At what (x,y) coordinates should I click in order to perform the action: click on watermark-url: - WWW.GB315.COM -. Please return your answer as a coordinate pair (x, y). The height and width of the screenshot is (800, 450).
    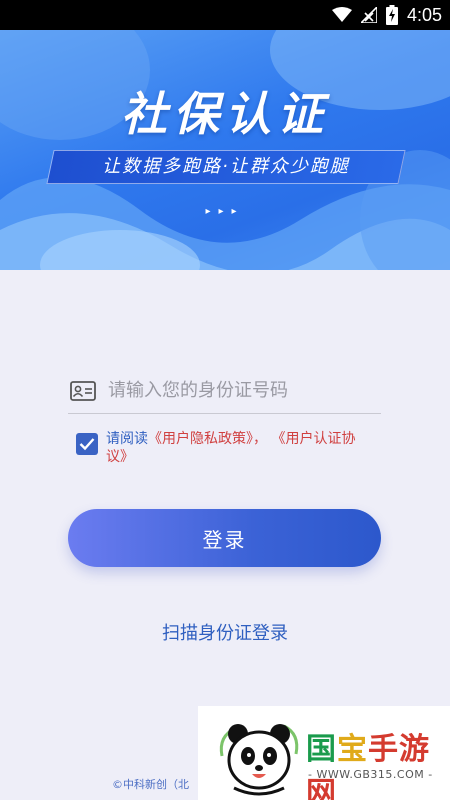
    Looking at the image, I should click on (370, 774).